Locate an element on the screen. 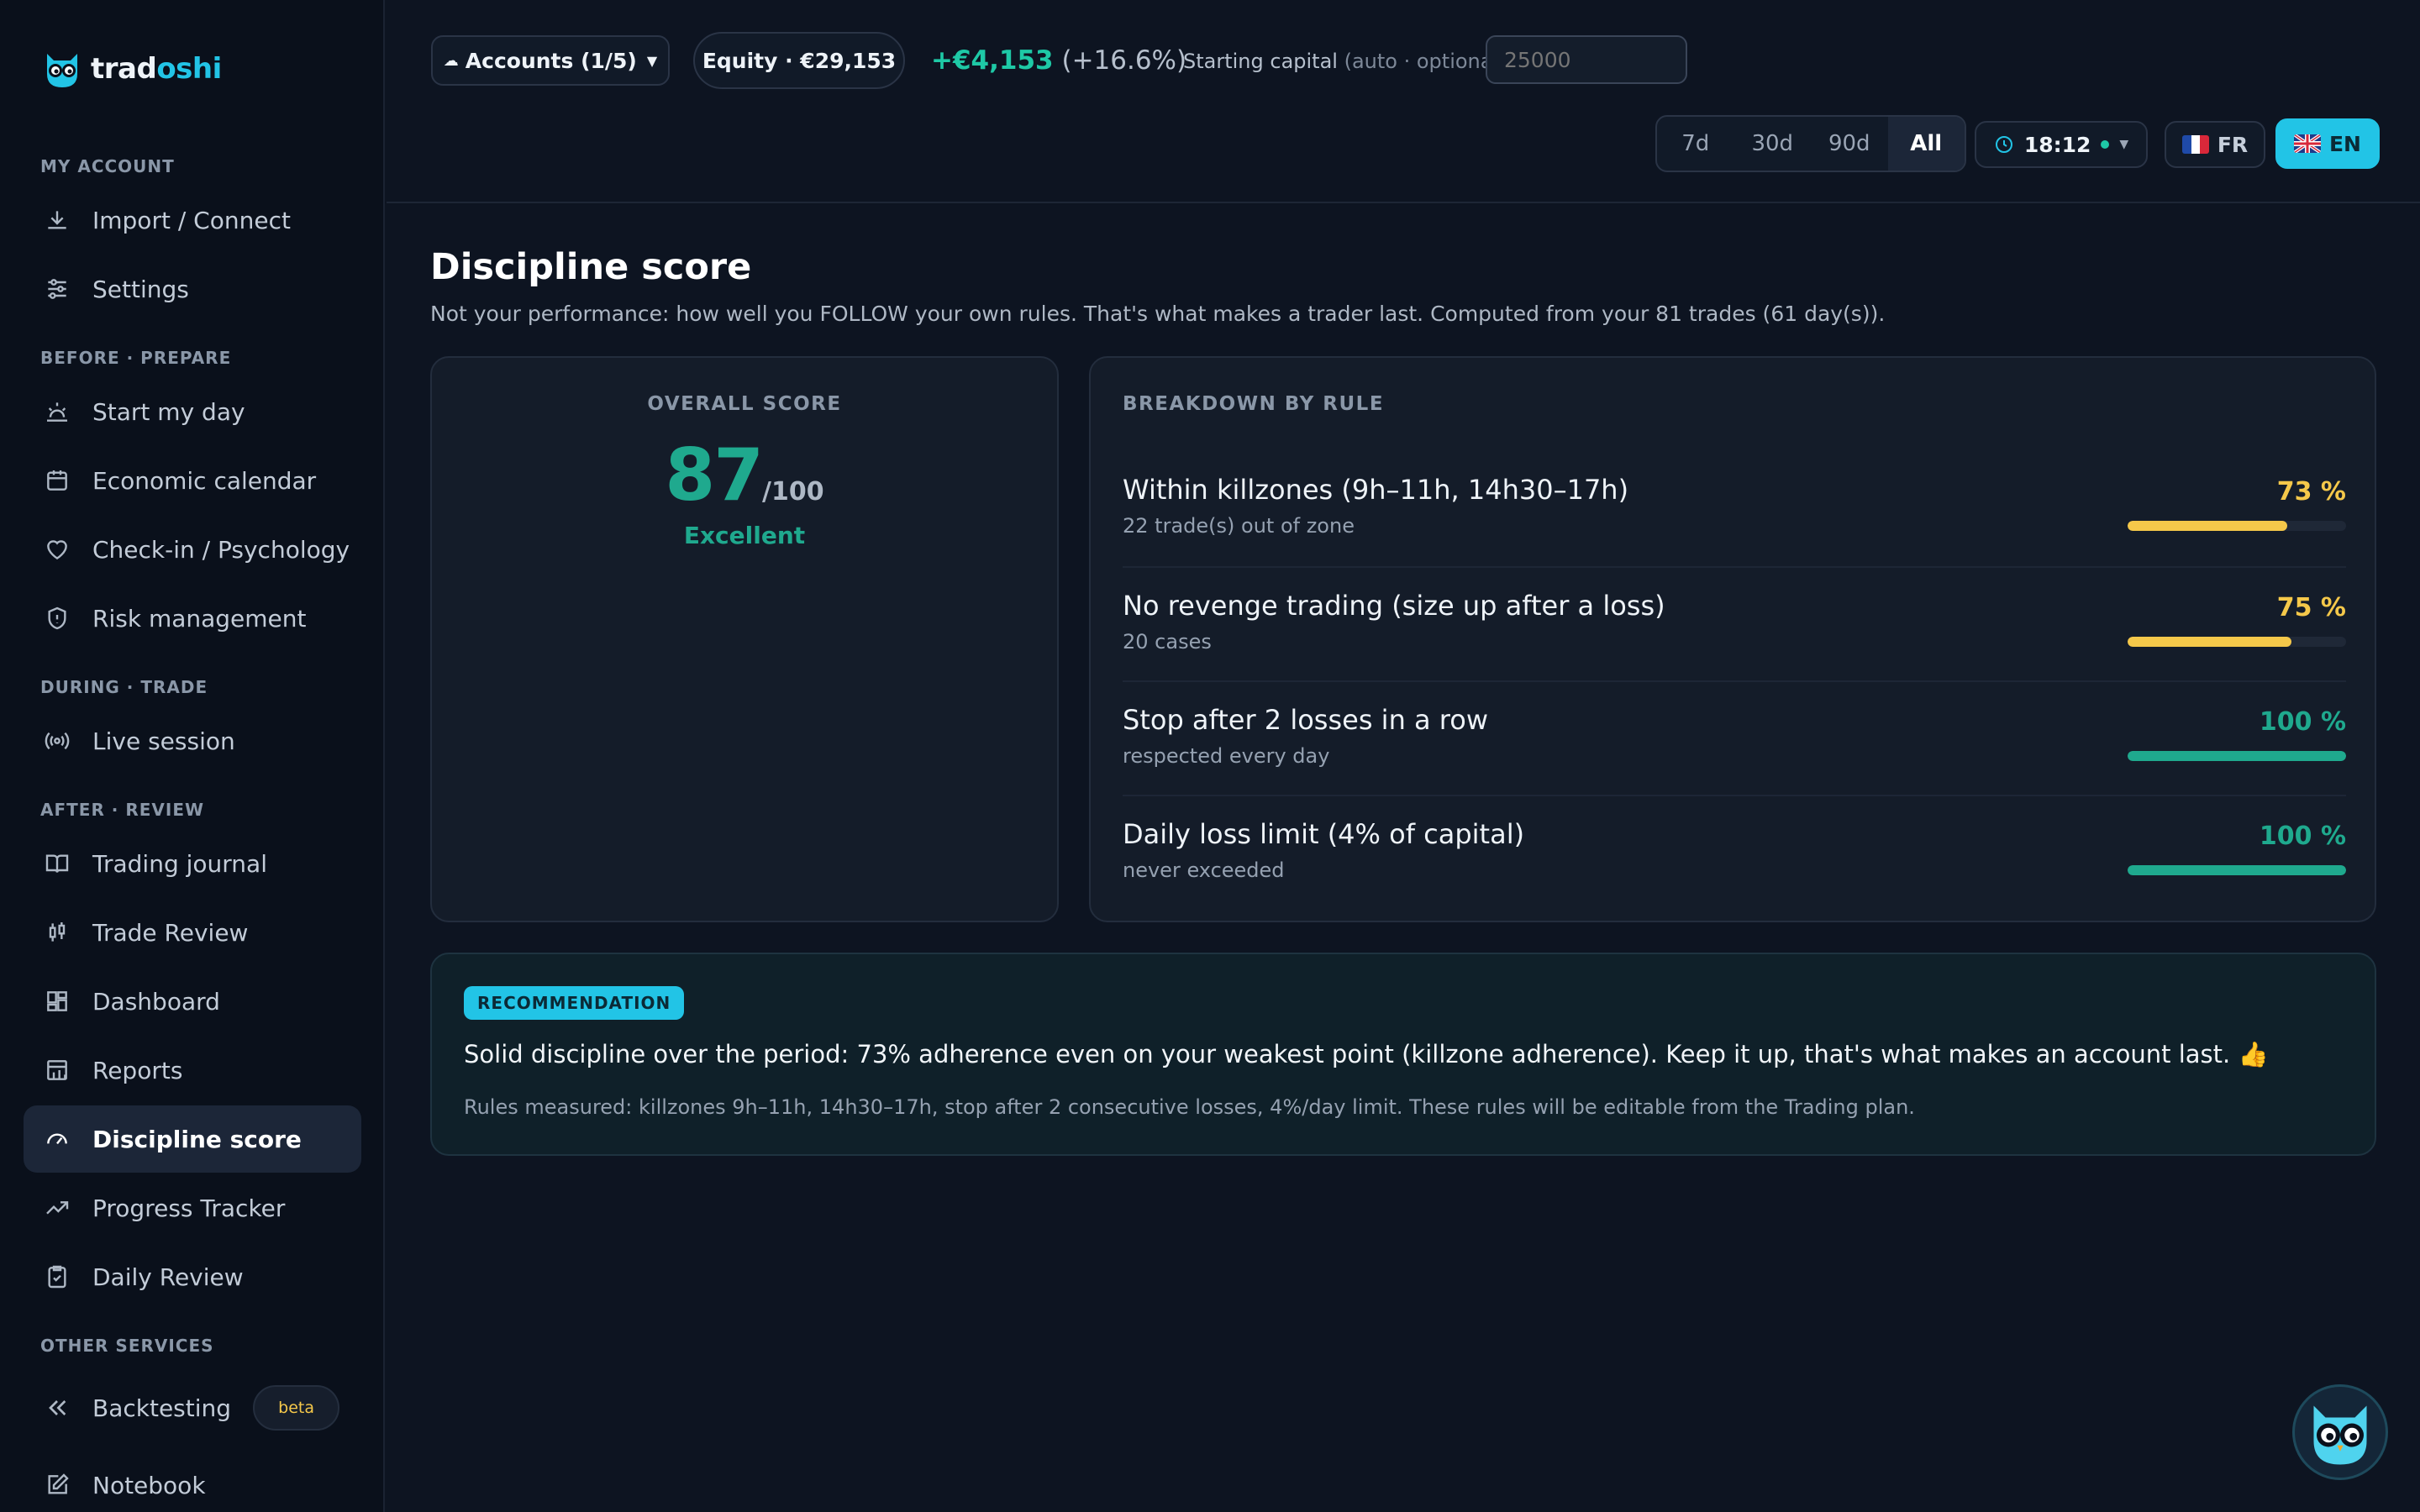 The width and height of the screenshot is (2420, 1512). rule-percent: 100 % is located at coordinates (2302, 722).